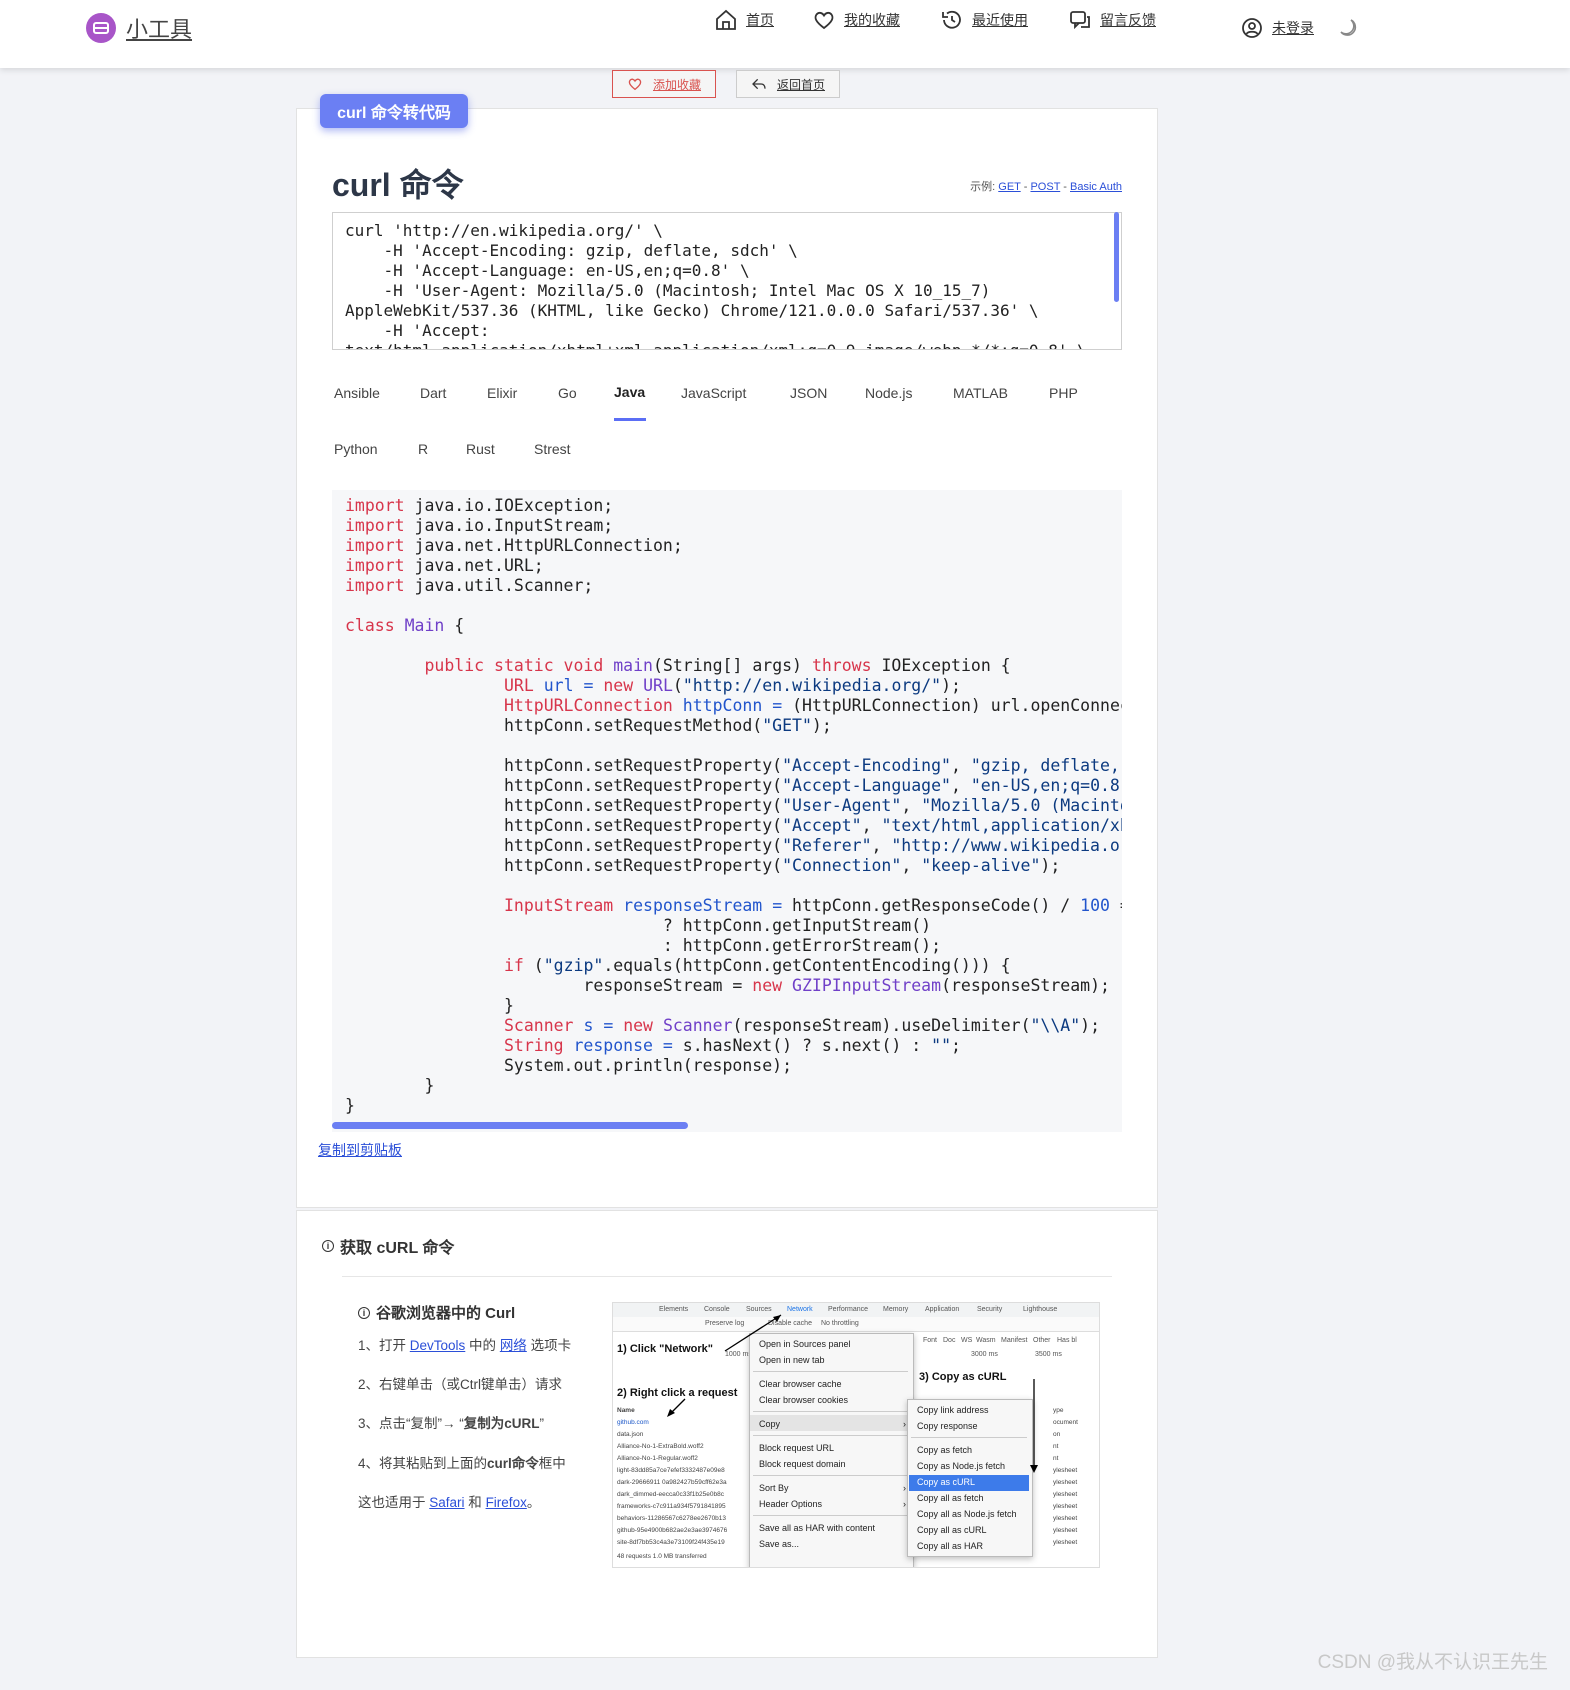 Image resolution: width=1570 pixels, height=1690 pixels. What do you see at coordinates (510, 1125) in the screenshot?
I see `code-horizontal-scrollbar` at bounding box center [510, 1125].